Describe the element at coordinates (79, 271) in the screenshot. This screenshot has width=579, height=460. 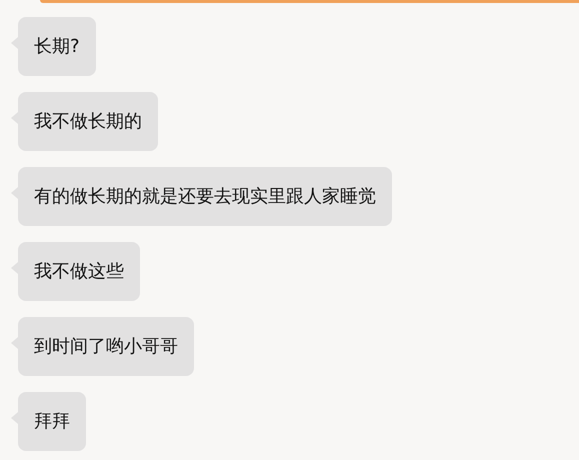
I see `message-text: 我不做这些` at that location.